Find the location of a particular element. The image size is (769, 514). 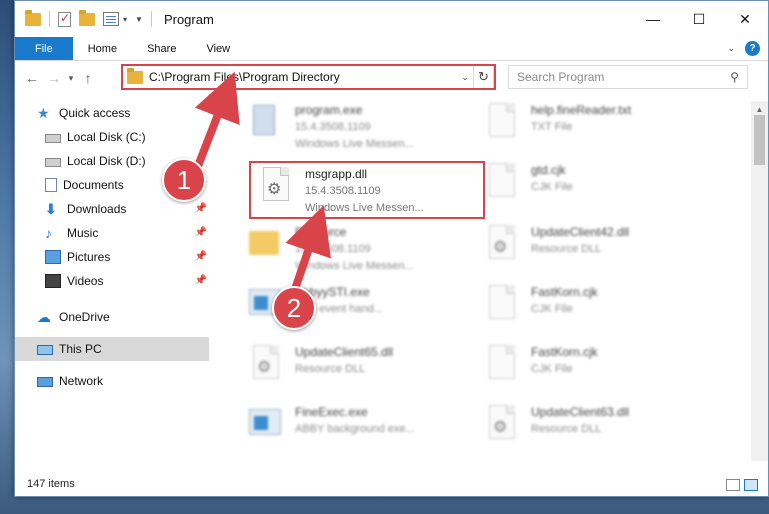

view-toggle is located at coordinates (742, 485).